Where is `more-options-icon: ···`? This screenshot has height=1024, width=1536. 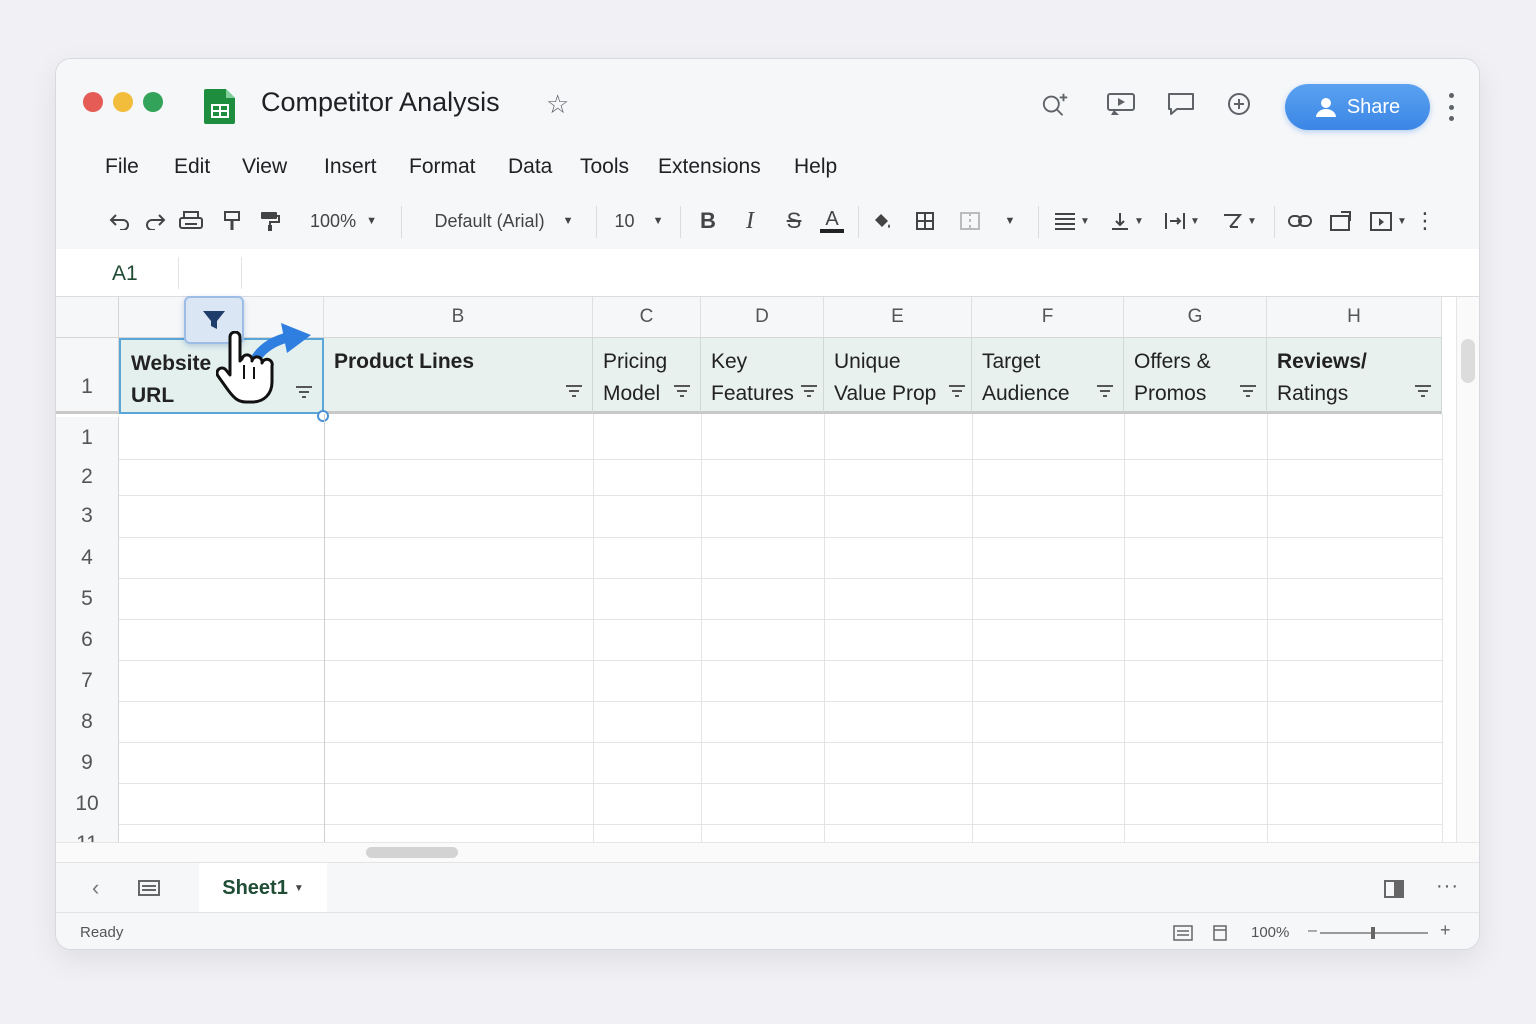
more-options-icon: ··· is located at coordinates (1447, 886).